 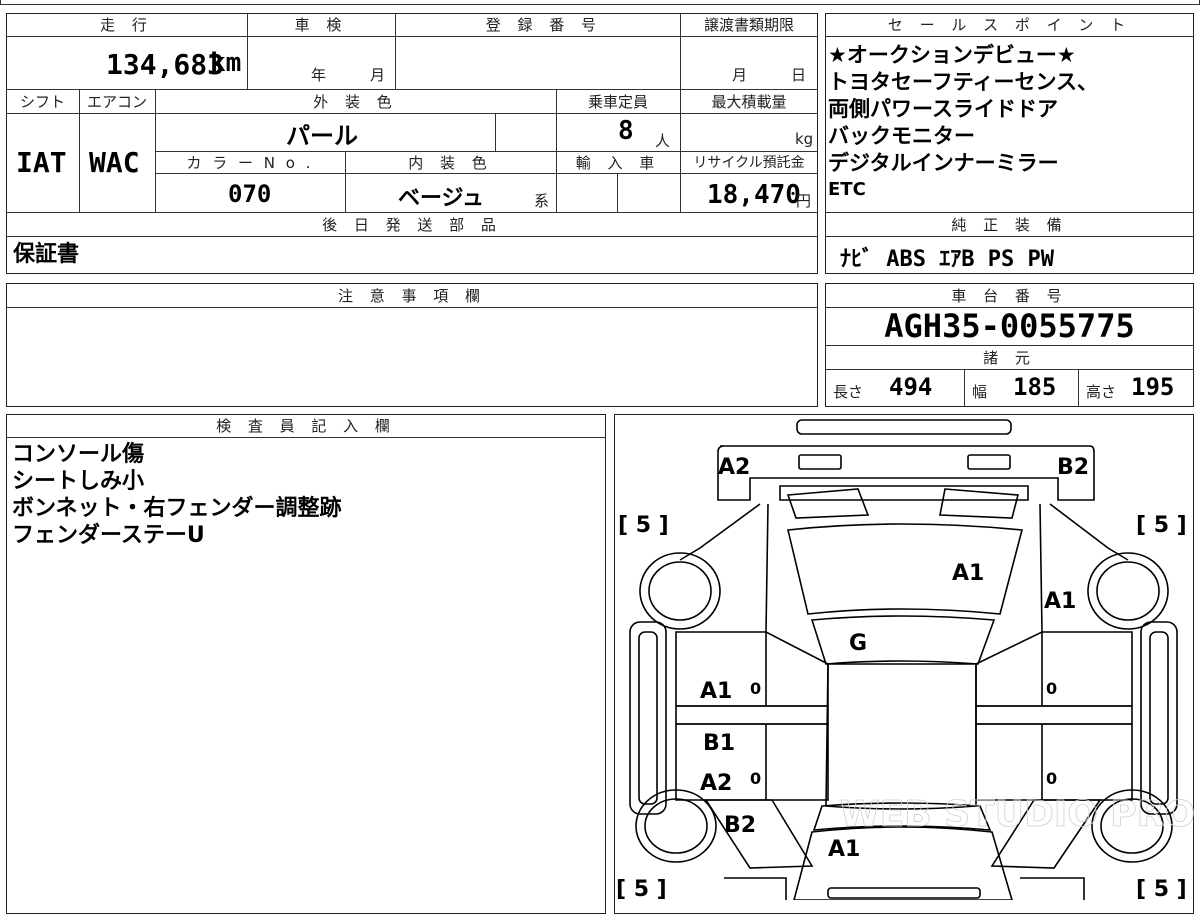 What do you see at coordinates (1089, 532) in the screenshot?
I see `right-body-outline` at bounding box center [1089, 532].